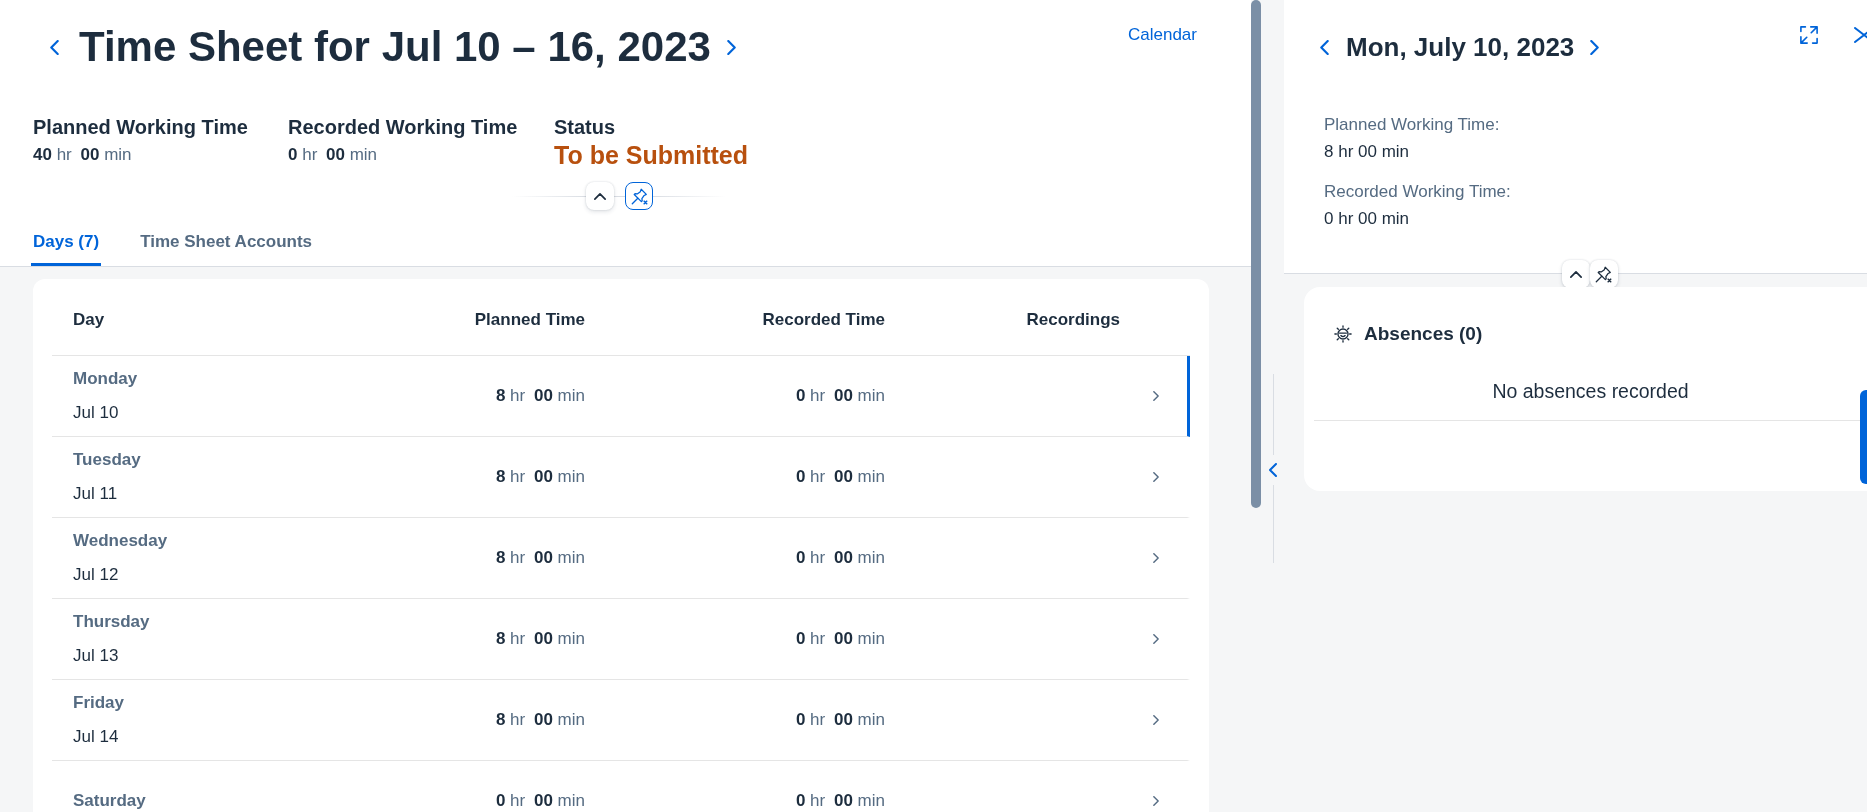 The image size is (1867, 812). What do you see at coordinates (82, 155) in the screenshot?
I see `attribute-value: 40 hr 00 min` at bounding box center [82, 155].